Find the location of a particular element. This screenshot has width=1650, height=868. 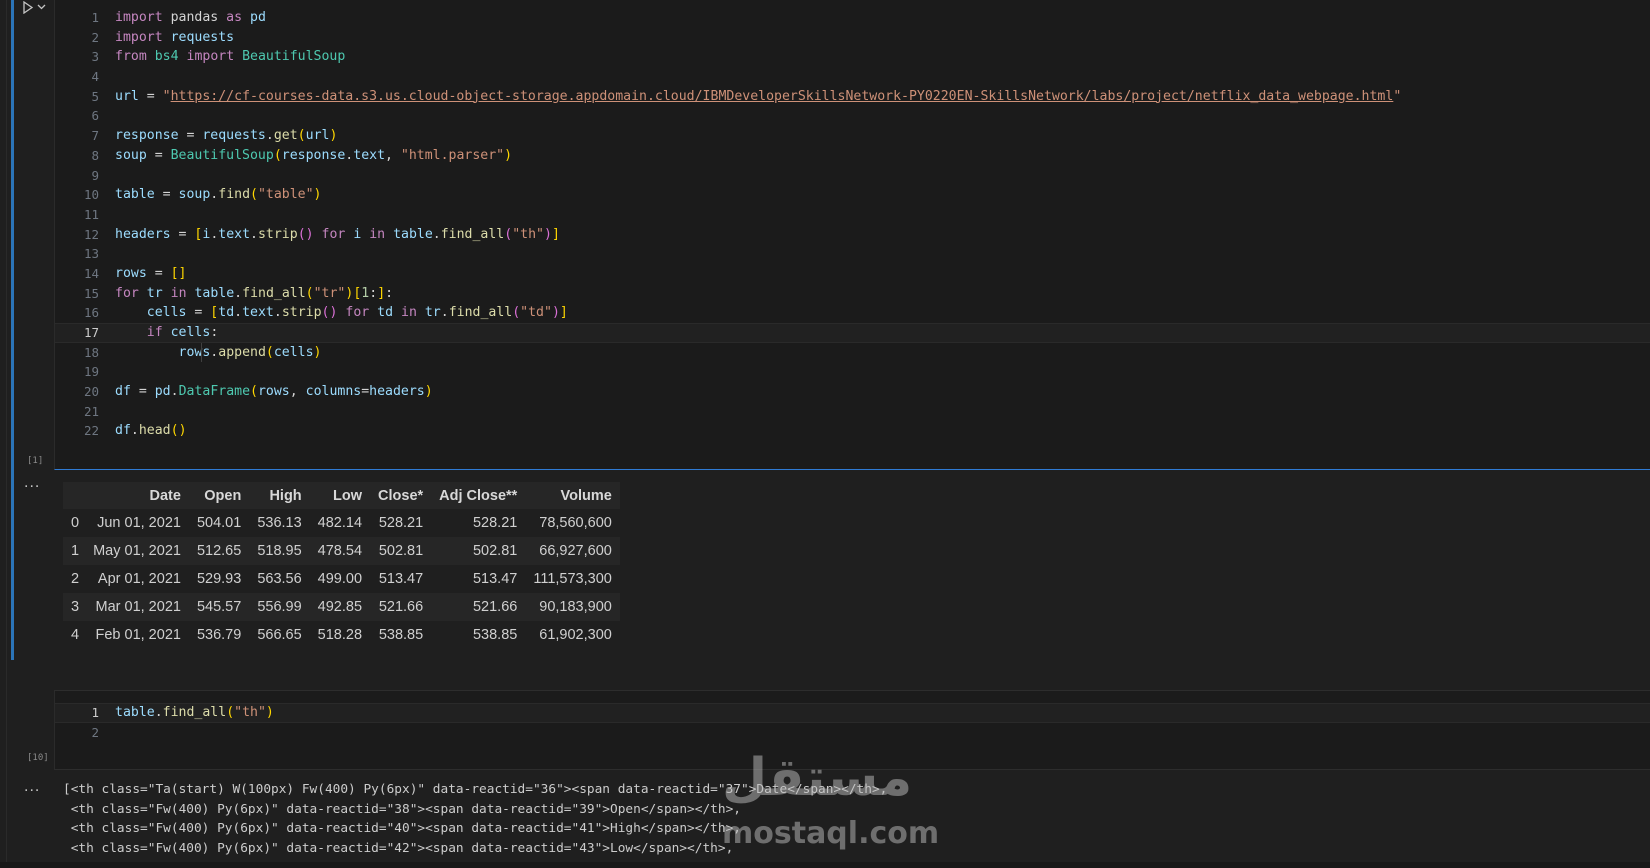

gutter-divider is located at coordinates (6, 434).